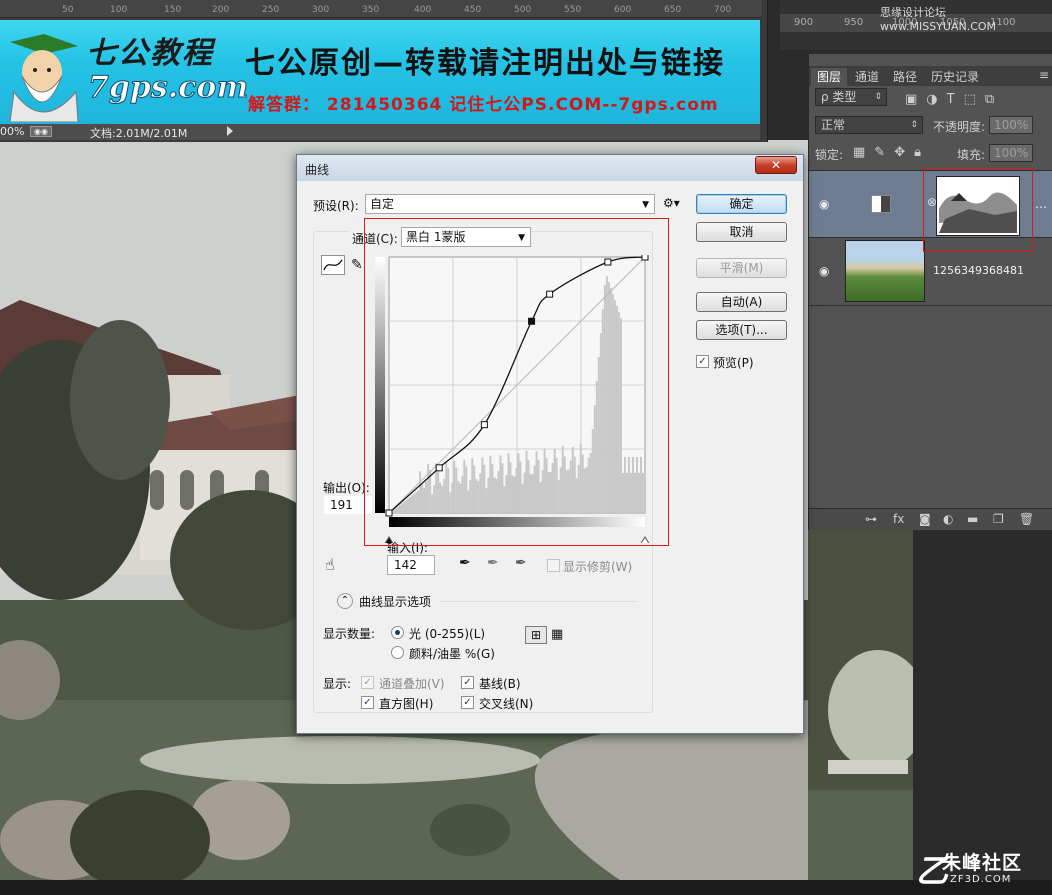 This screenshot has height=895, width=1052. Describe the element at coordinates (317, 170) in the screenshot. I see `dialog-title: 曲线` at that location.